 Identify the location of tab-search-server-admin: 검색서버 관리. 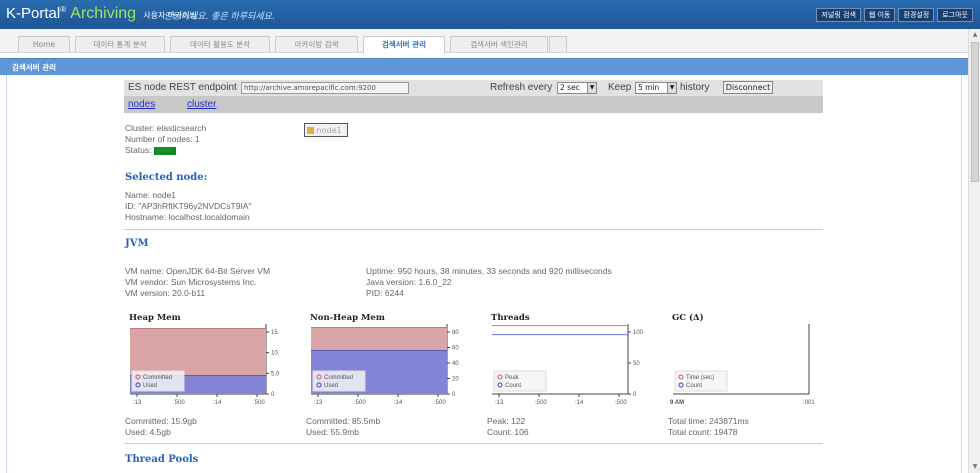
(404, 44).